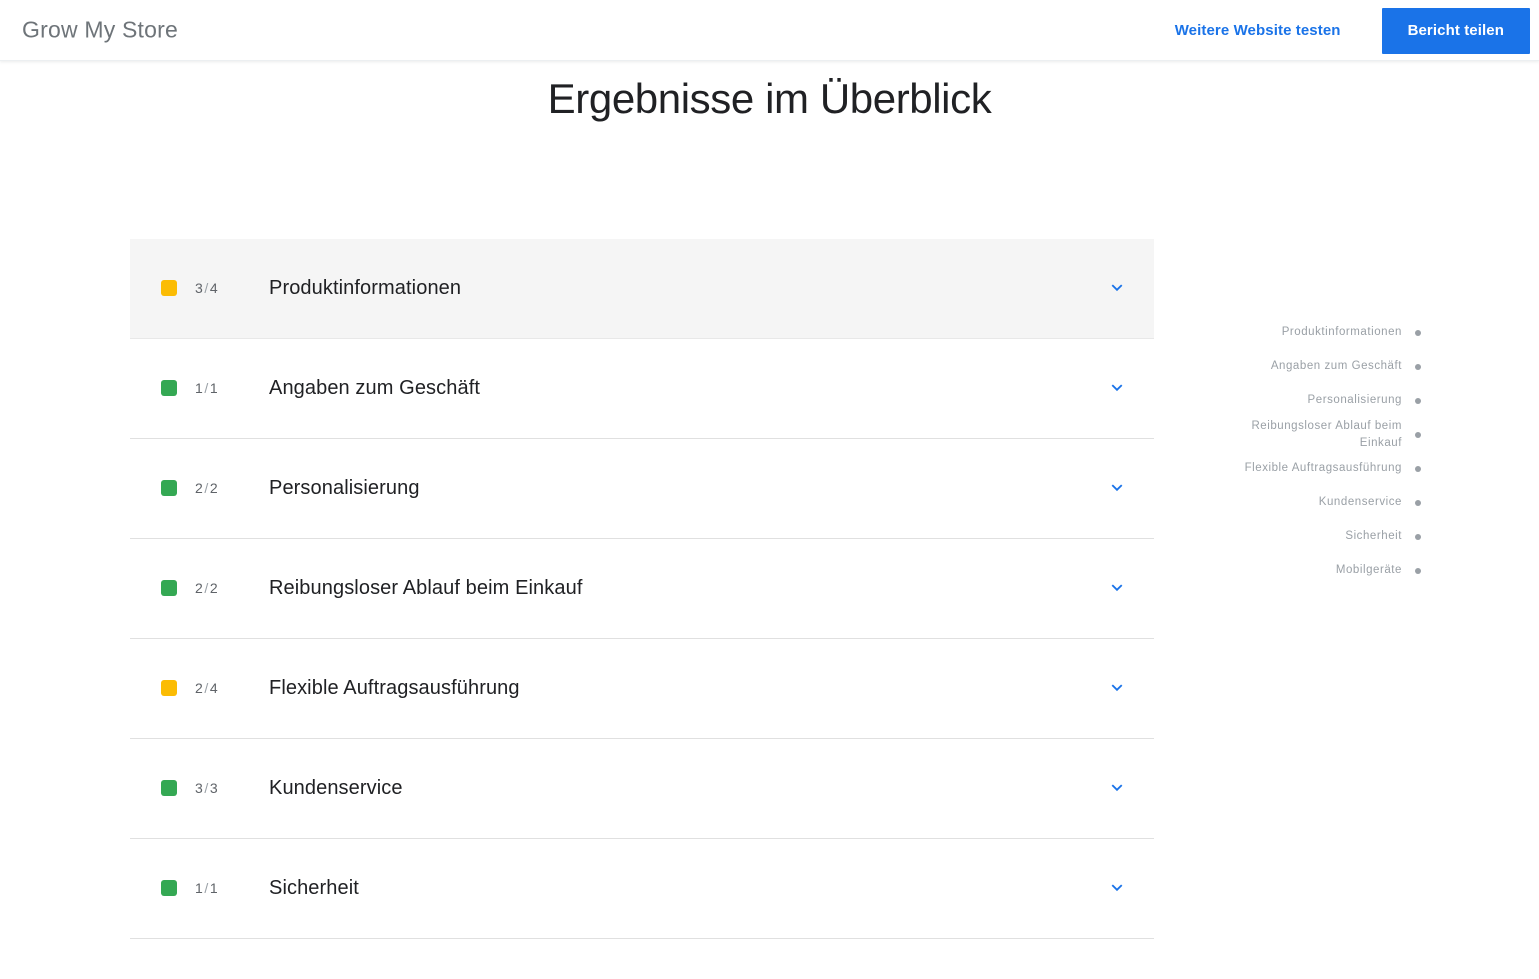  What do you see at coordinates (344, 487) in the screenshot?
I see `accordion-row-label: Personalisierung` at bounding box center [344, 487].